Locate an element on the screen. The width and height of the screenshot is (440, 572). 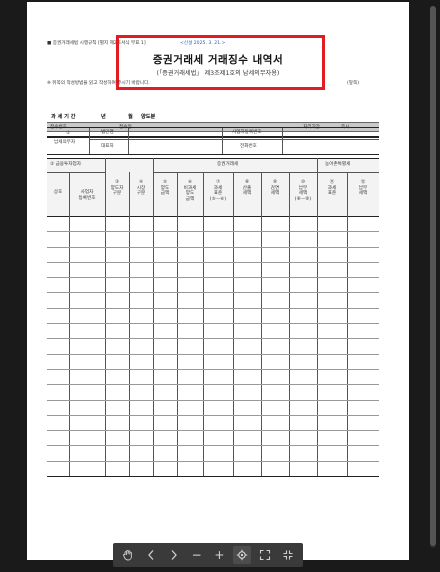
taxpayer-section-no: ① is located at coordinates (68, 133).